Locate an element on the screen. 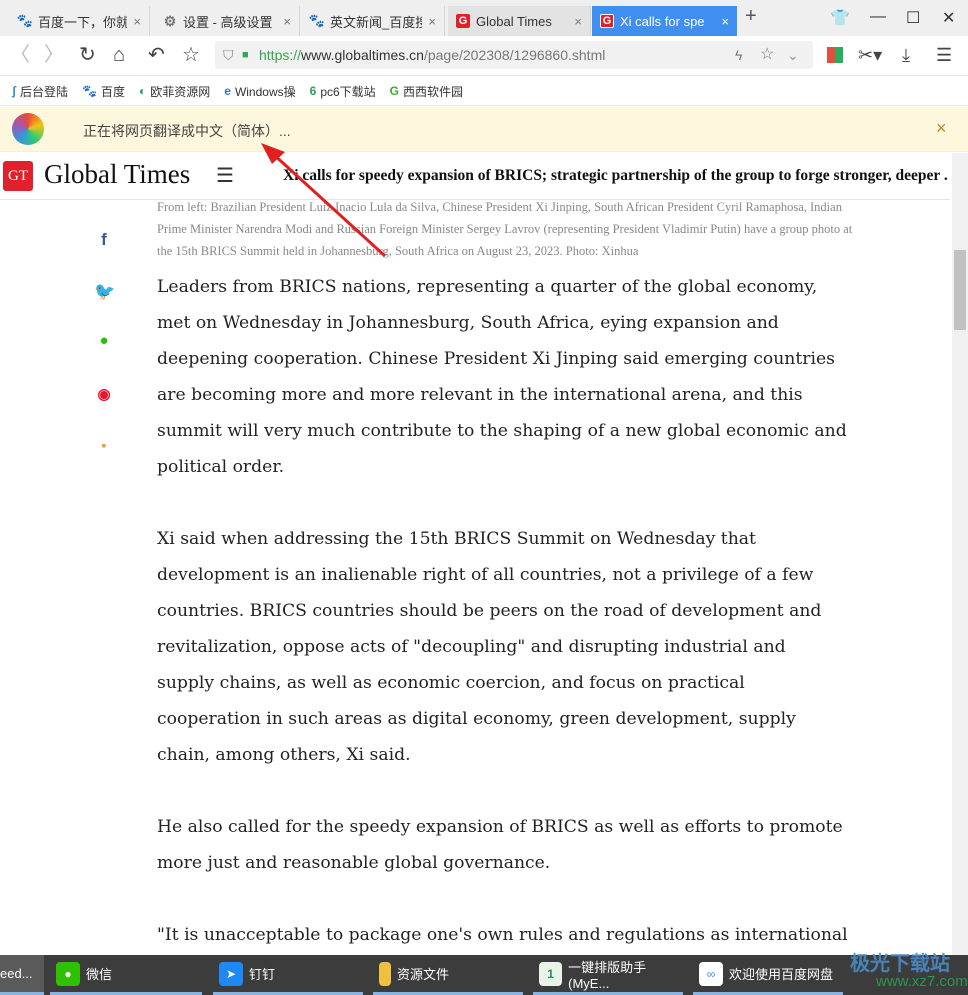  url-scheme: https:// is located at coordinates (280, 55).